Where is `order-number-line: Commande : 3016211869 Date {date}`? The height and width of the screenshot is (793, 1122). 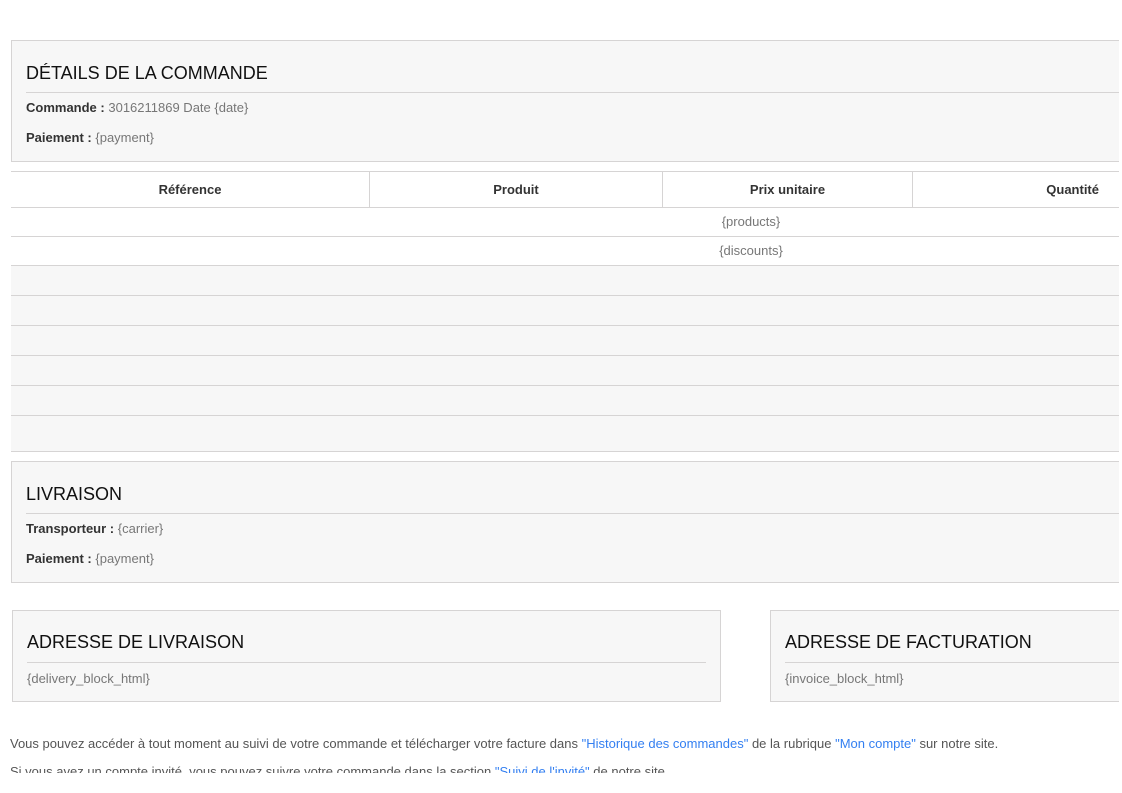 order-number-line: Commande : 3016211869 Date {date} is located at coordinates (137, 107).